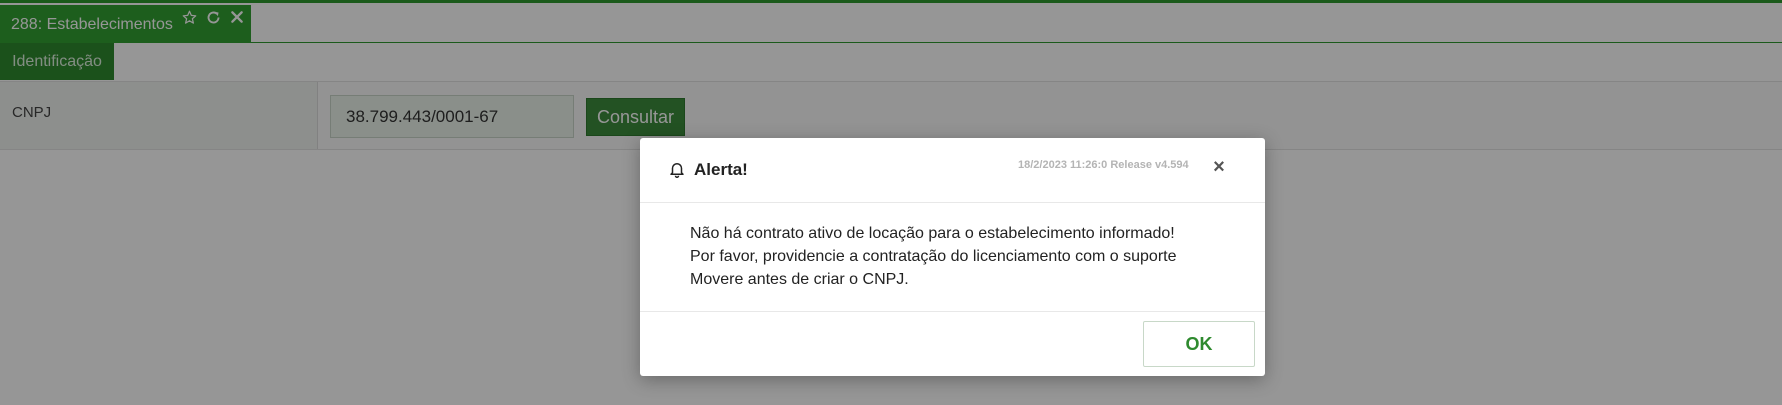 This screenshot has width=1782, height=405. What do you see at coordinates (1219, 167) in the screenshot?
I see `dialog-close-icon: ×` at bounding box center [1219, 167].